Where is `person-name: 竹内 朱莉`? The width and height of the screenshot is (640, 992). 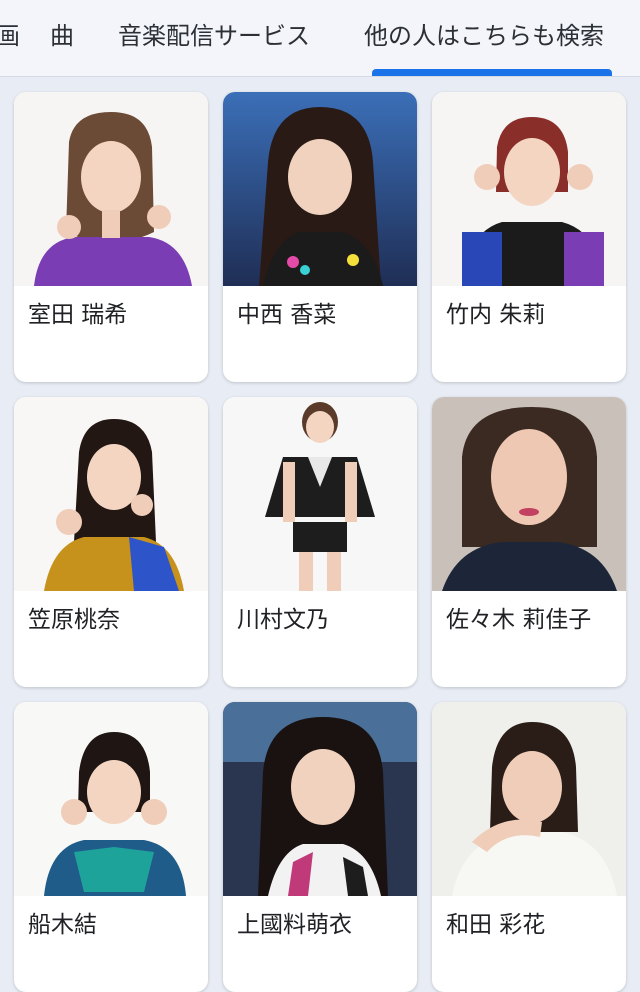 person-name: 竹内 朱莉 is located at coordinates (496, 315).